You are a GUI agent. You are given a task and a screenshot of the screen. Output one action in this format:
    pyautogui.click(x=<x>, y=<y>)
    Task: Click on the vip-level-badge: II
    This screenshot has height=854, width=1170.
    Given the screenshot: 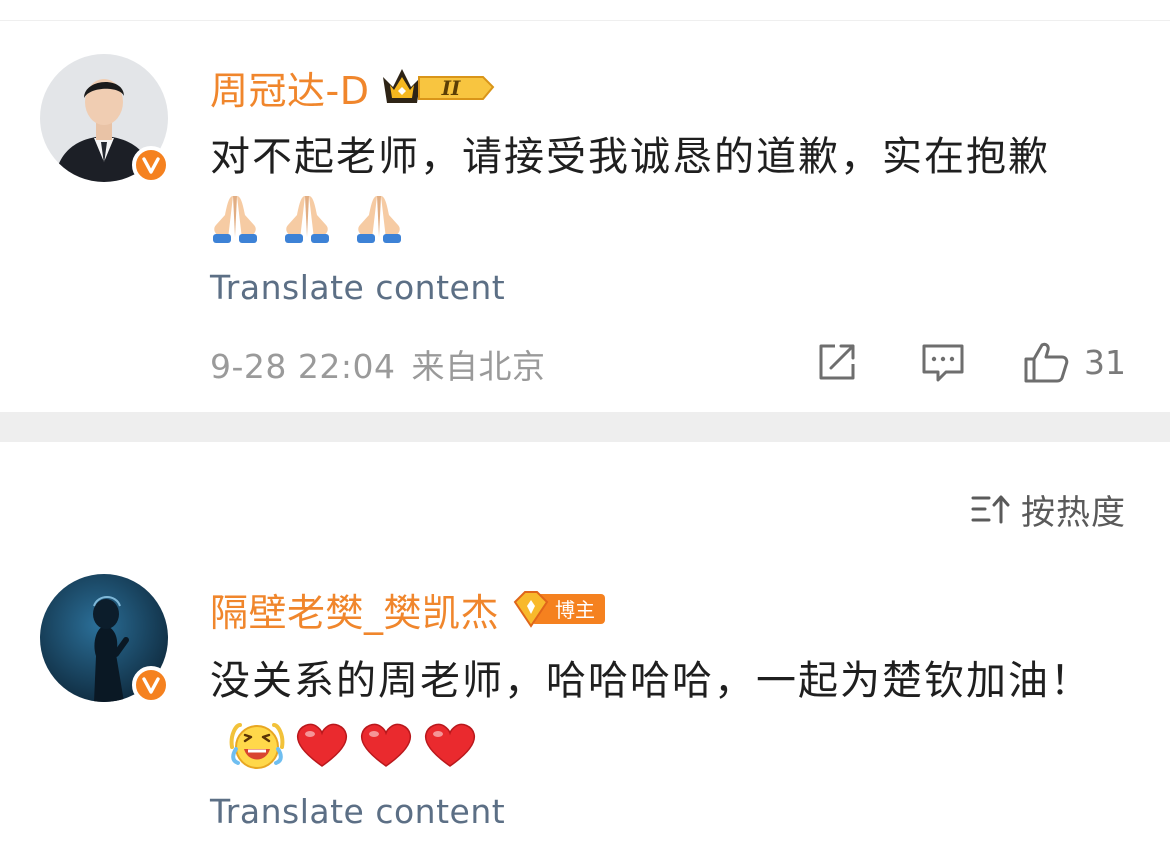 What is the action you would take?
    pyautogui.click(x=439, y=87)
    